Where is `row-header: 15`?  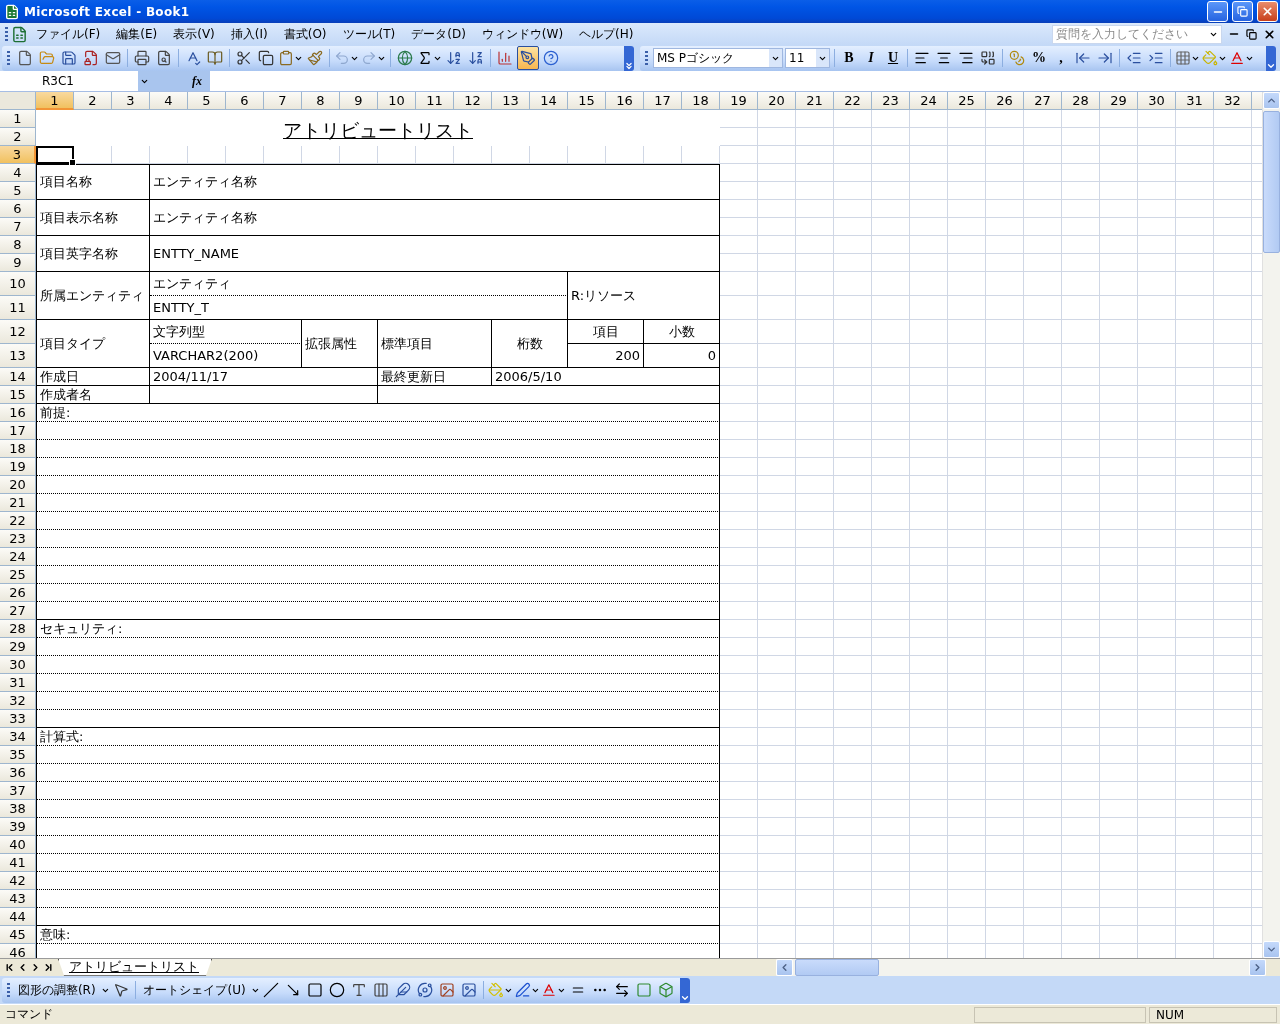
row-header: 15 is located at coordinates (18, 395).